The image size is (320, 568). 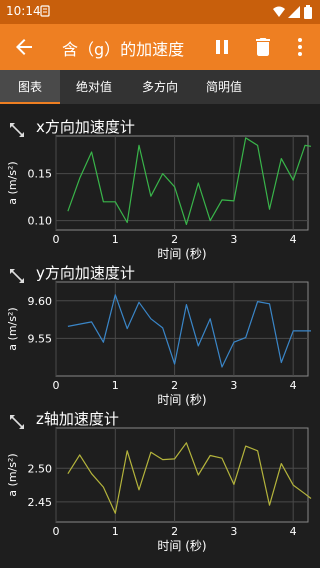 What do you see at coordinates (160, 12) in the screenshot?
I see `status-bar: 10:14` at bounding box center [160, 12].